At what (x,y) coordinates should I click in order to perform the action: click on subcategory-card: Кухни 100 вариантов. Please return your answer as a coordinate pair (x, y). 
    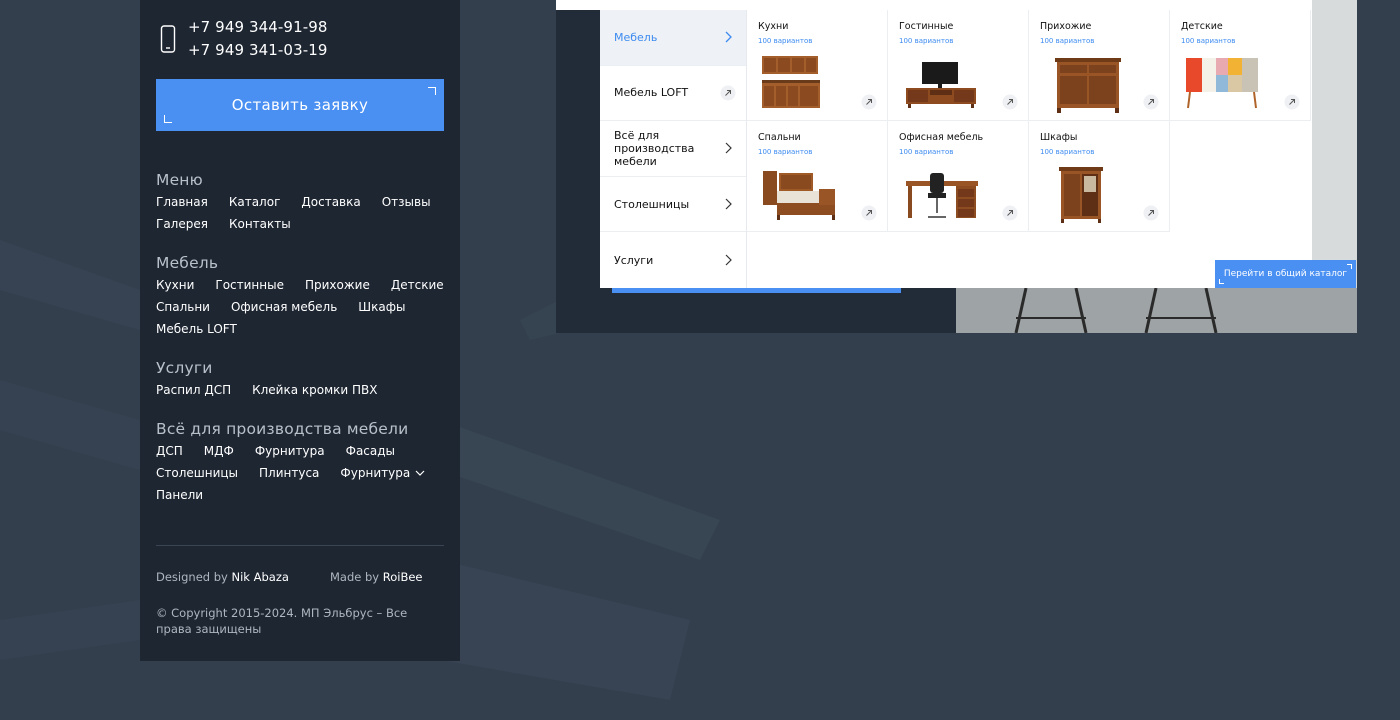
    Looking at the image, I should click on (817, 65).